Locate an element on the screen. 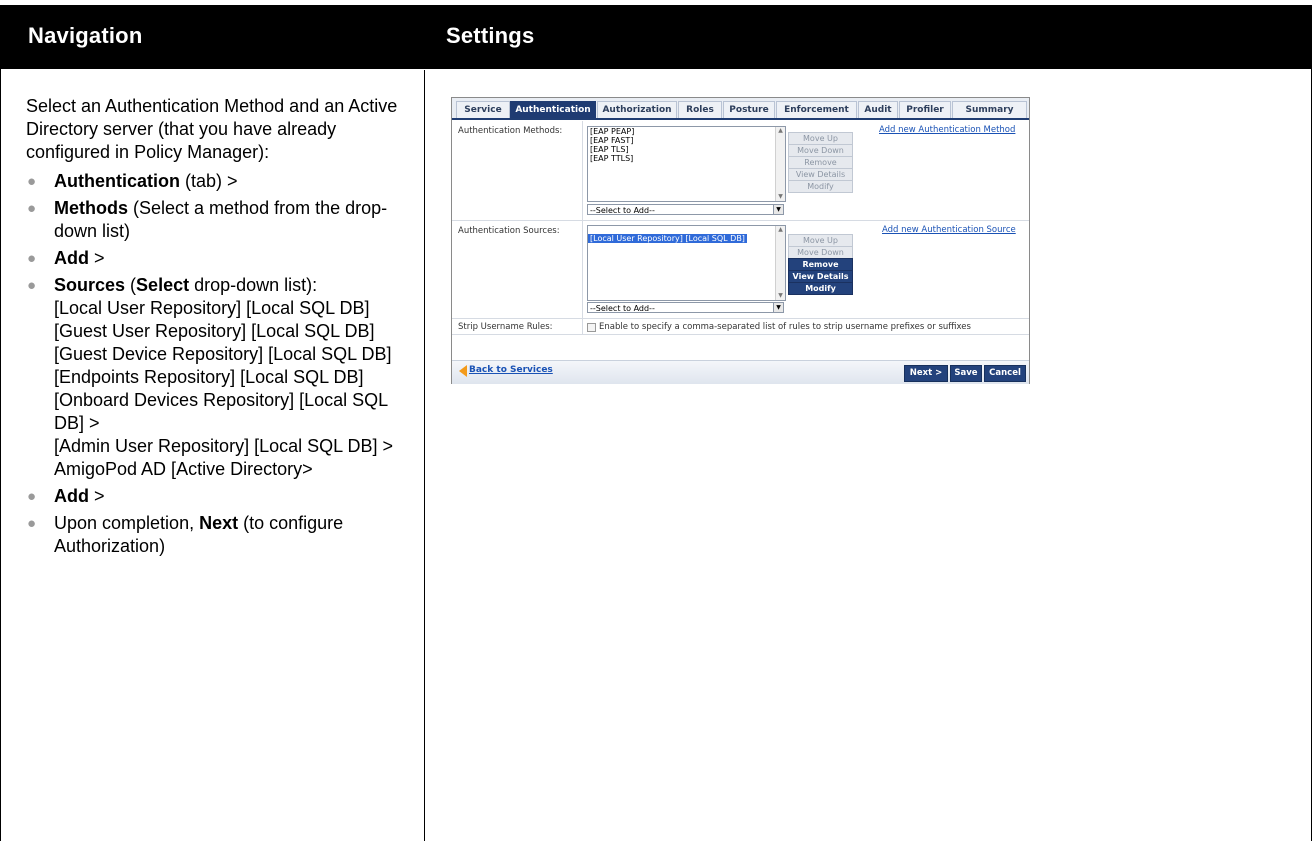 This screenshot has width=1314, height=841. screenshot-footer: Back to Services Next > Save Cancel is located at coordinates (740, 372).